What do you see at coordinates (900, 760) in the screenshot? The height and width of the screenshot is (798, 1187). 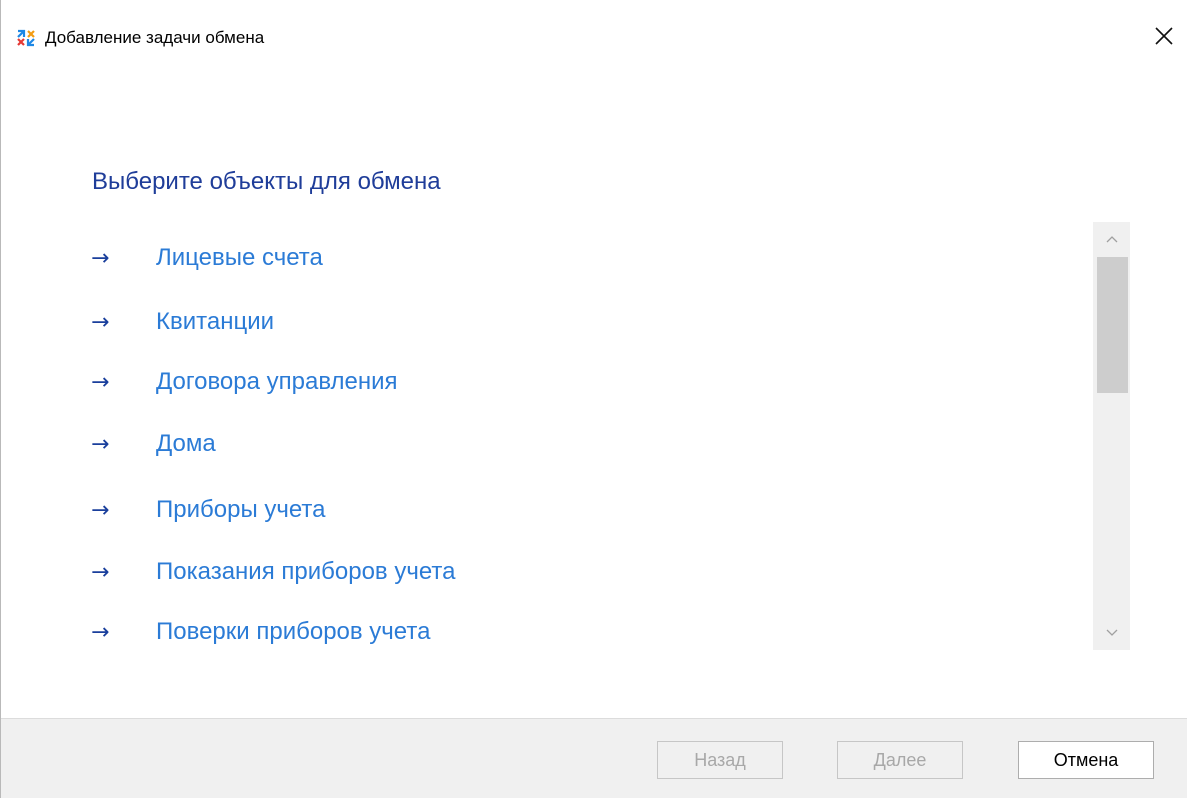 I see `next-button: Далее` at bounding box center [900, 760].